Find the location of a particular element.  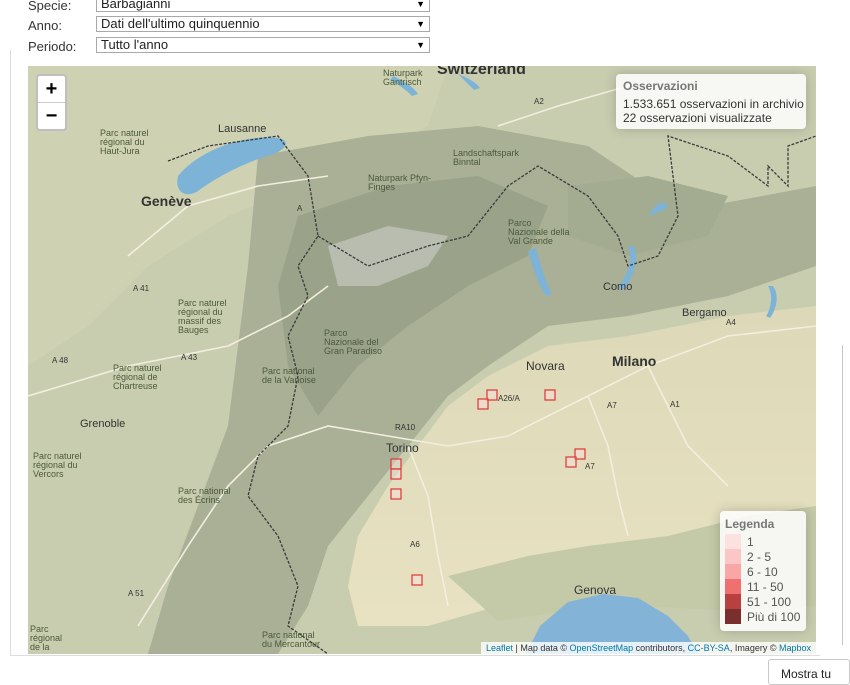

park-label-chartreuse: Parc naturel régional de Chartreuse is located at coordinates (137, 377).